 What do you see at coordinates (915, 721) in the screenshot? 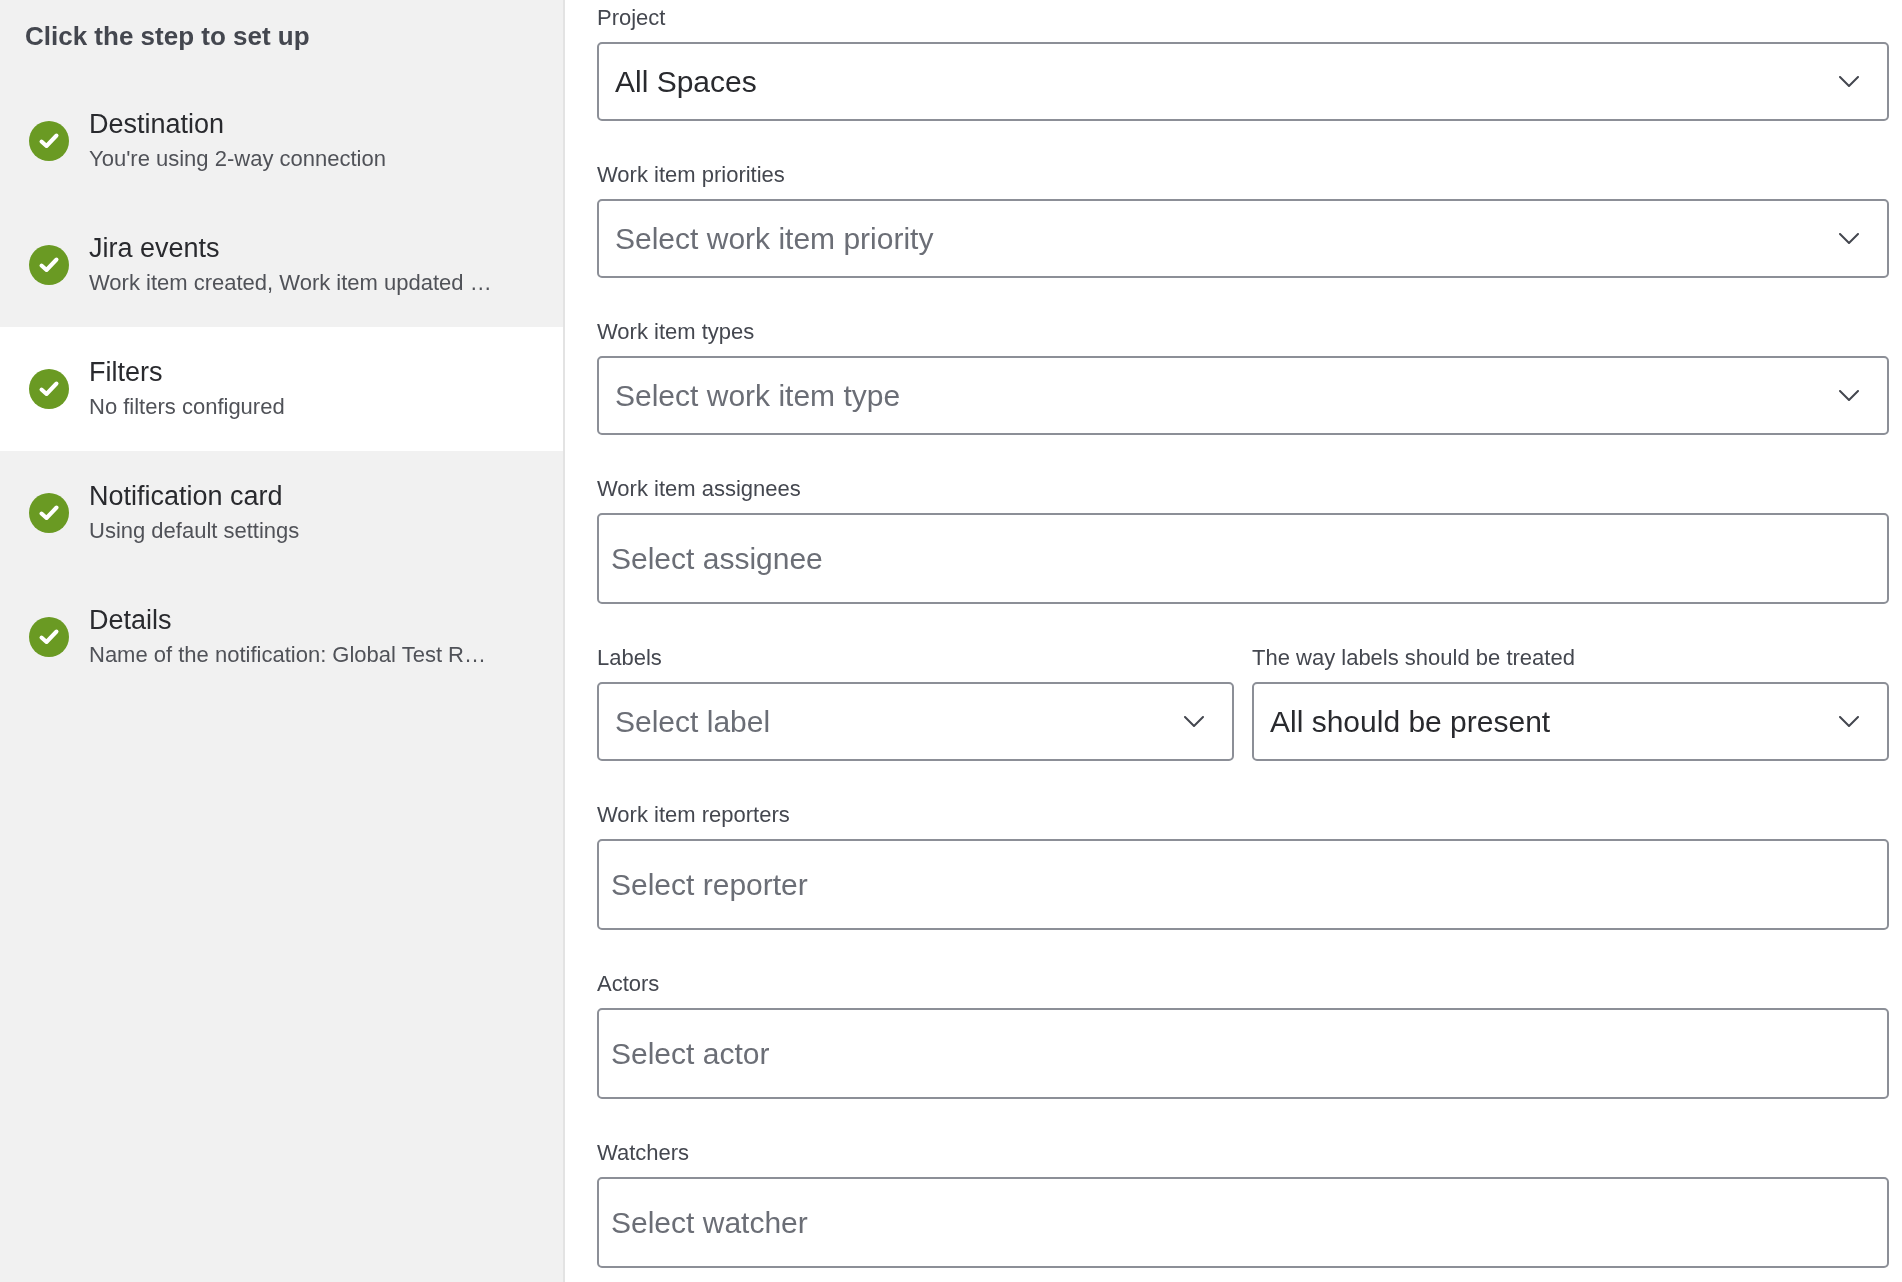
I see `dropdown: Select label` at bounding box center [915, 721].